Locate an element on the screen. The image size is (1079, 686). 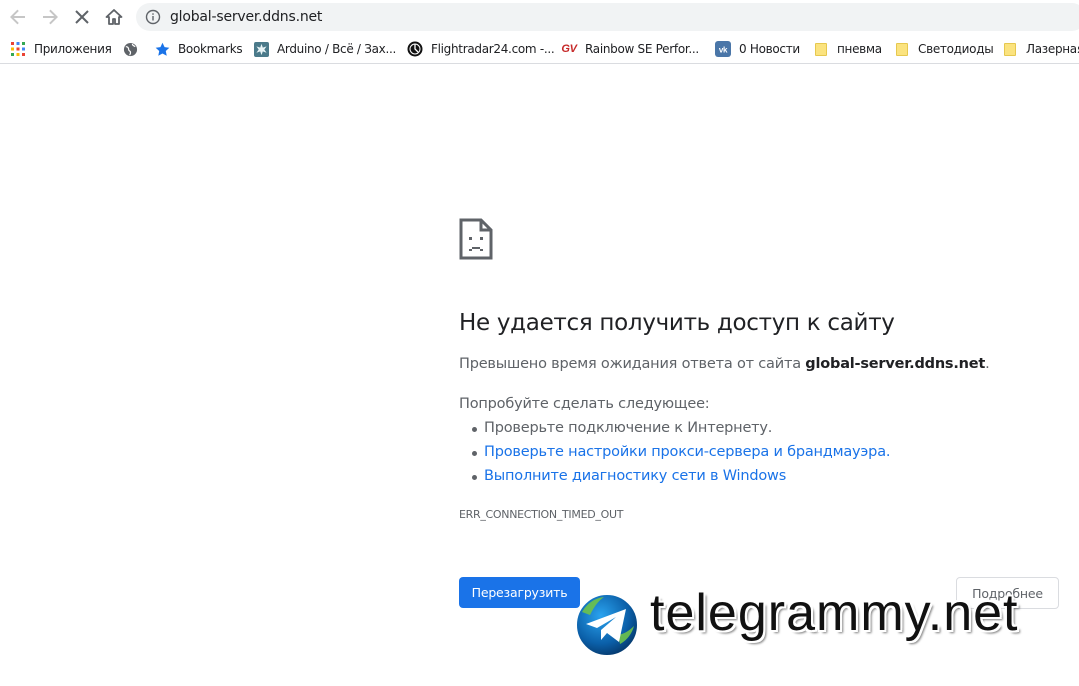
bookmark-globe is located at coordinates (134, 49).